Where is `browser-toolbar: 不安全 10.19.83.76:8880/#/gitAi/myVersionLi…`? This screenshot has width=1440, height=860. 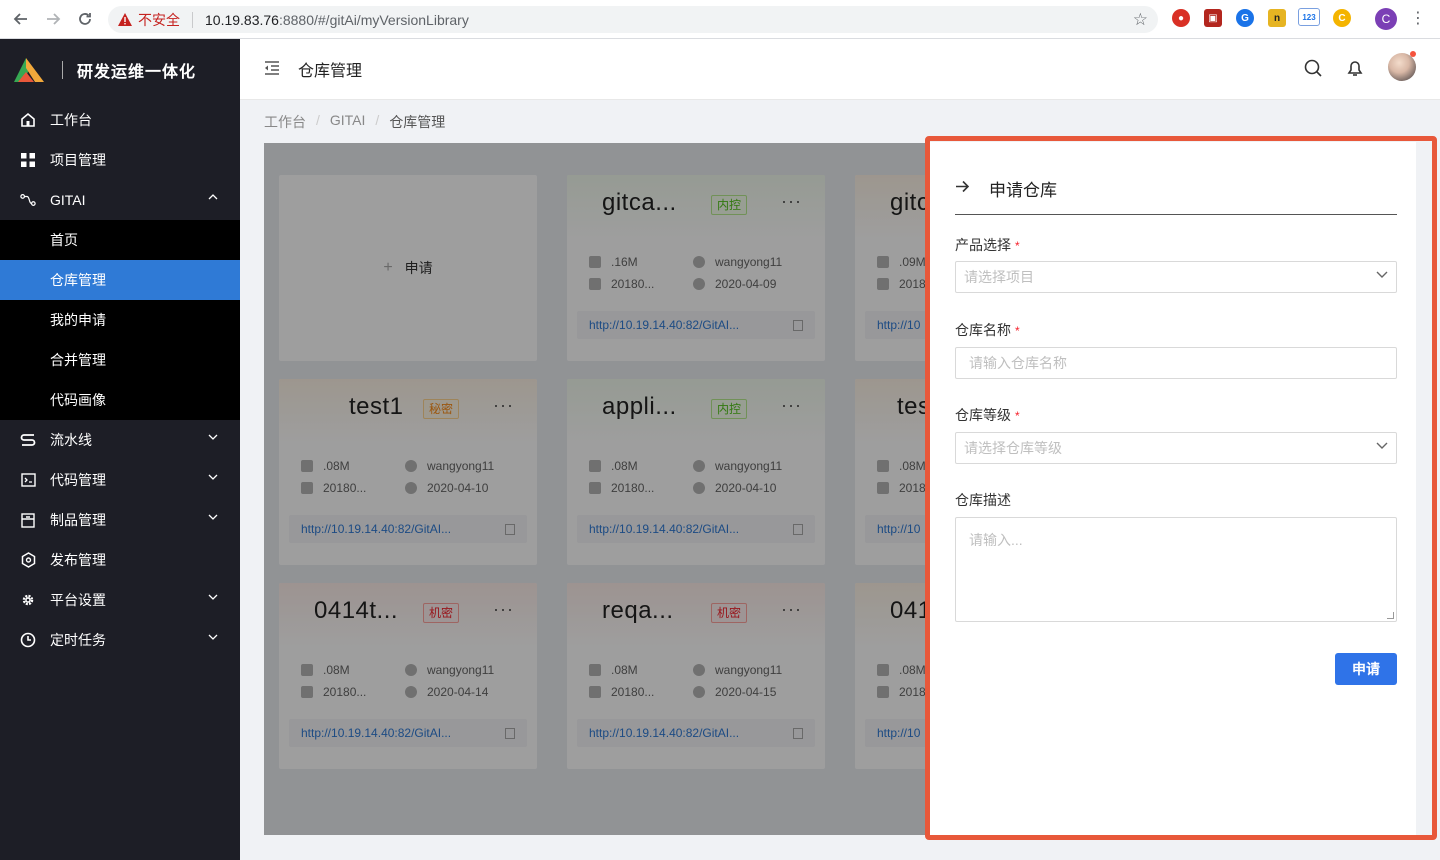 browser-toolbar: 不安全 10.19.83.76:8880/#/gitAi/myVersionLi… is located at coordinates (720, 19).